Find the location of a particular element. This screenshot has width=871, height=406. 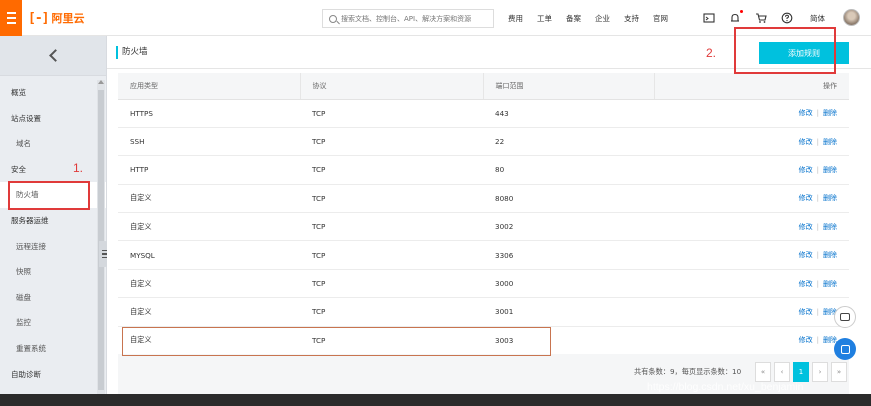

notification-dot is located at coordinates (741, 11).